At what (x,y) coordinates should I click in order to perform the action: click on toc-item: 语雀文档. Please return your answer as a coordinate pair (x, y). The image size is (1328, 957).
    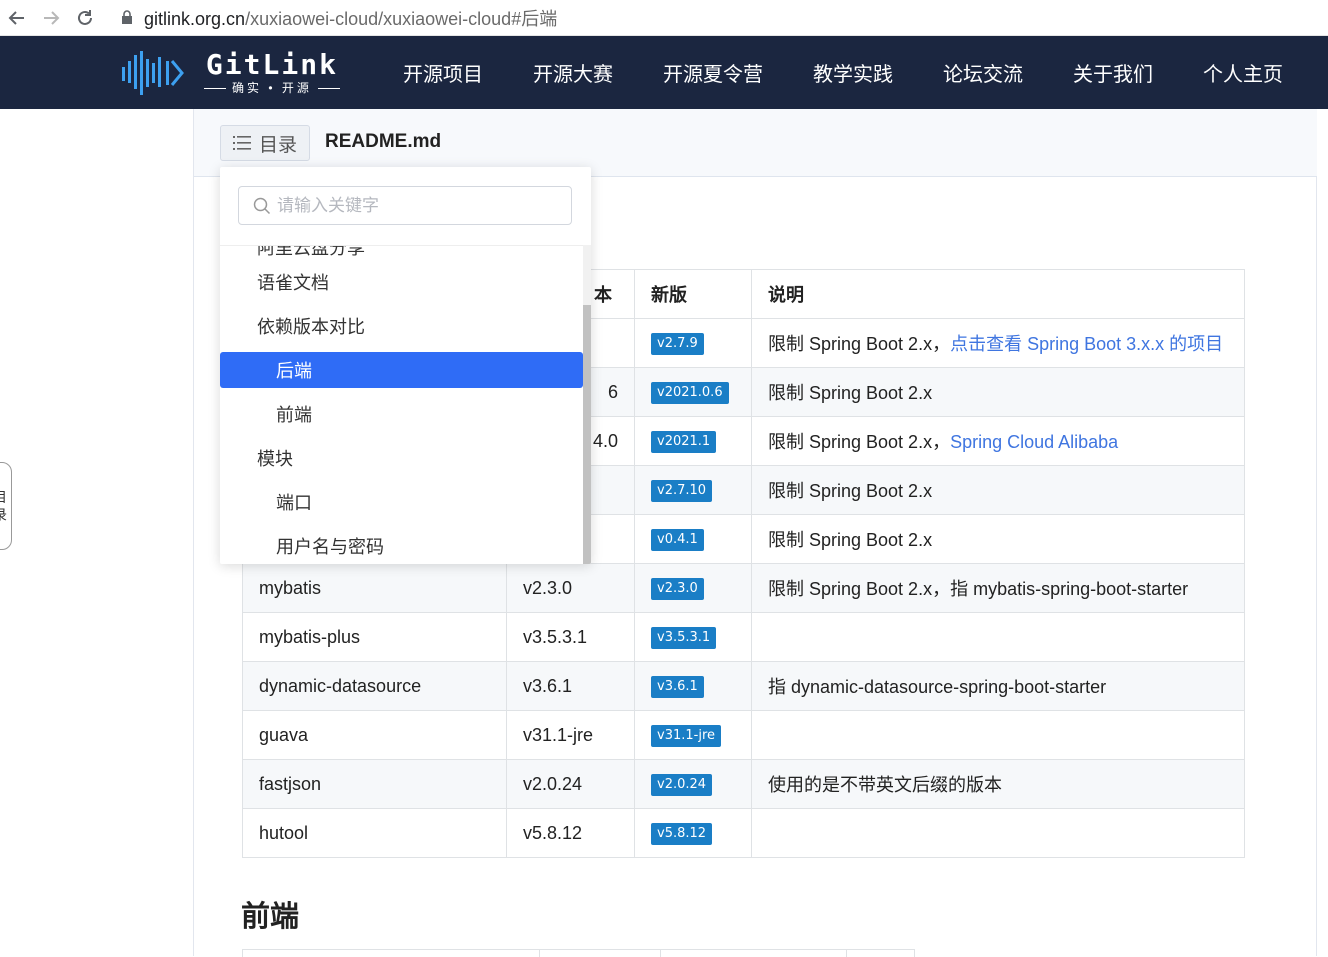
    Looking at the image, I should click on (401, 282).